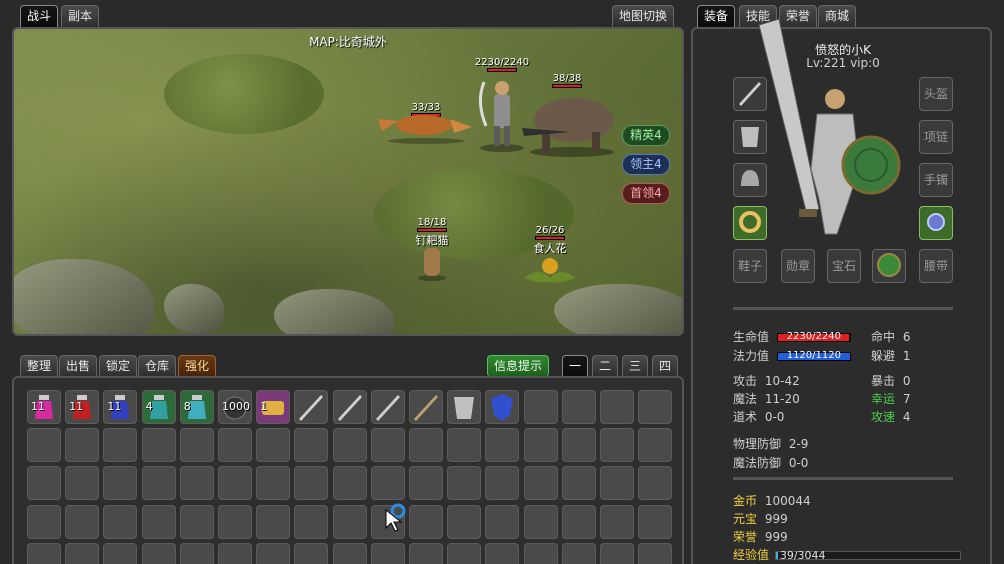 Image resolution: width=1004 pixels, height=564 pixels. I want to click on equip-slot-belt: 腰带, so click(936, 266).